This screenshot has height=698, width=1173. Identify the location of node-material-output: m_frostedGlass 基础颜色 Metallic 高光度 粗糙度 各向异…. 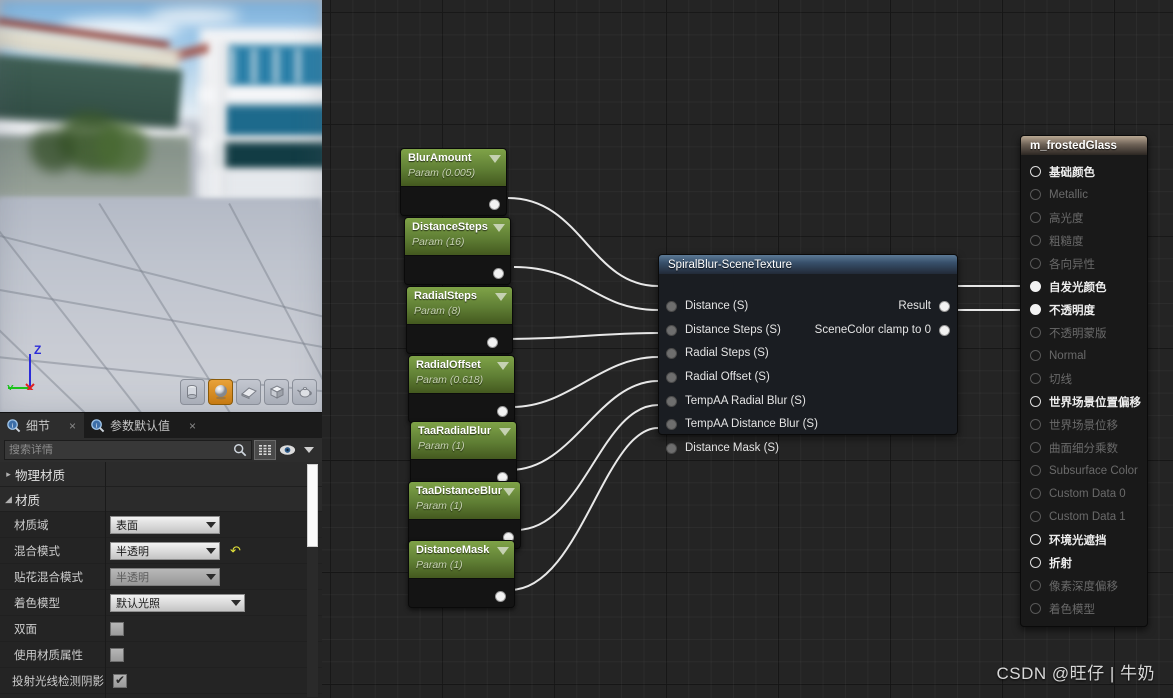
(1084, 381).